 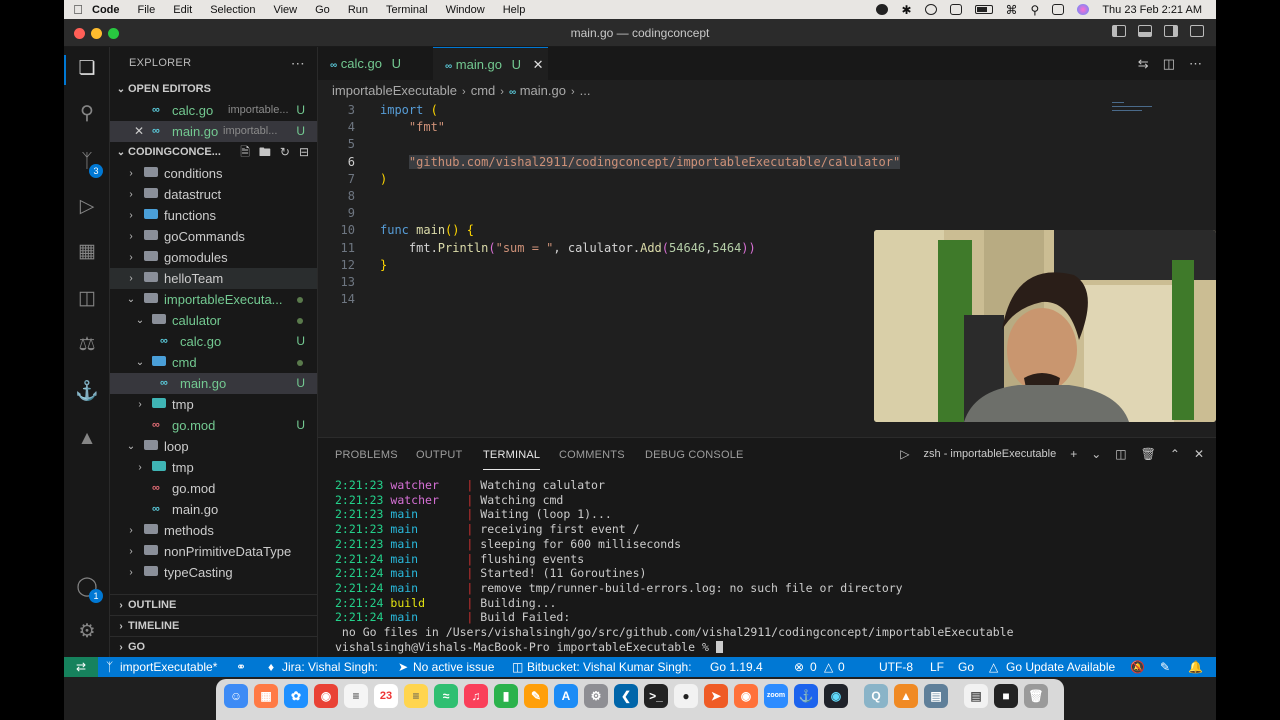 What do you see at coordinates (596, 696) in the screenshot?
I see `system-settings-icon: ⚙` at bounding box center [596, 696].